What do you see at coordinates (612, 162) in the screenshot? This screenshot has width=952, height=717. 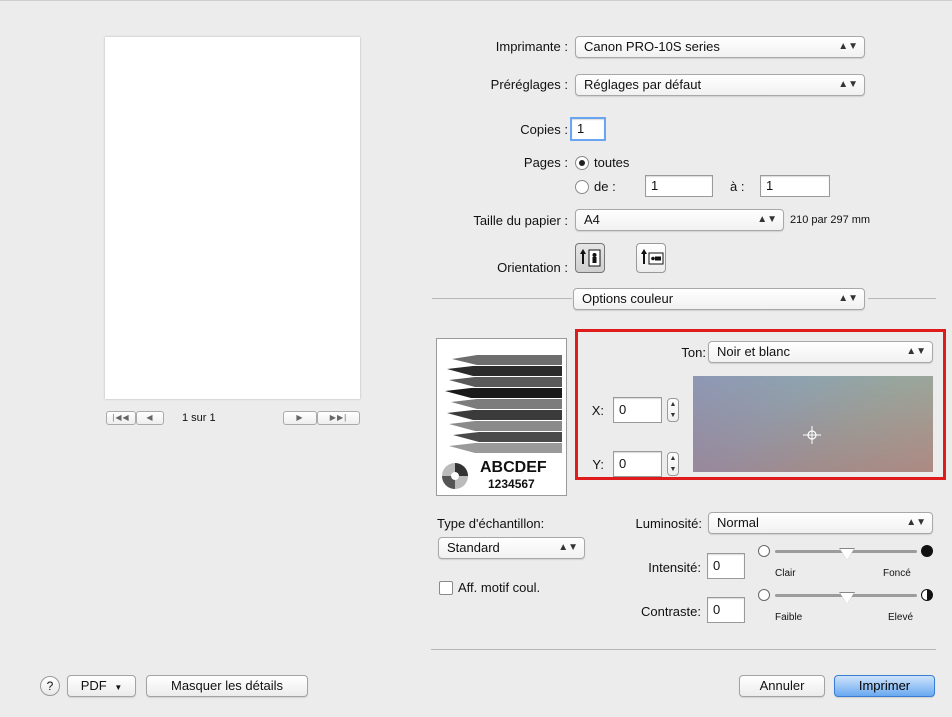 I see `pages-all-label: toutes` at bounding box center [612, 162].